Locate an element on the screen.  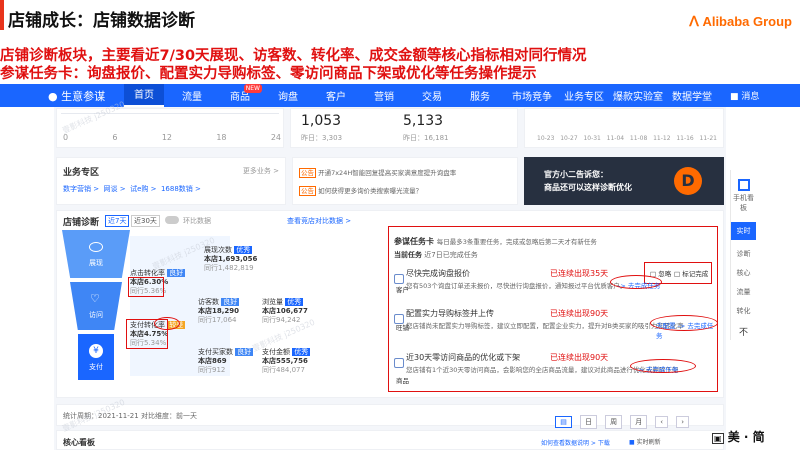
diag-title: 店铺诊断 is located at coordinates (81, 223).